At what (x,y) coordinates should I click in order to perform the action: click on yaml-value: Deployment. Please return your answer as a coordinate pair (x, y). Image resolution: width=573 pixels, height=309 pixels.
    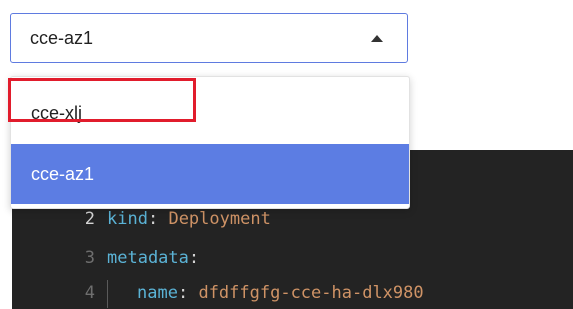
    Looking at the image, I should click on (219, 219).